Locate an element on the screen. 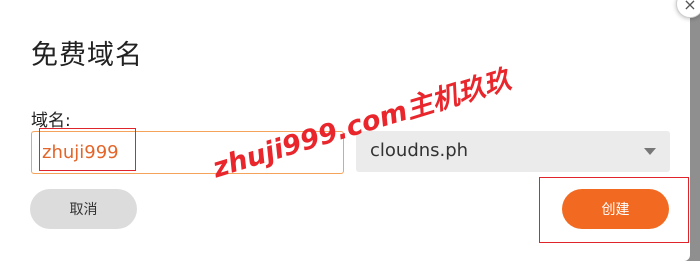 The height and width of the screenshot is (261, 700). create-button: 创建 is located at coordinates (615, 209).